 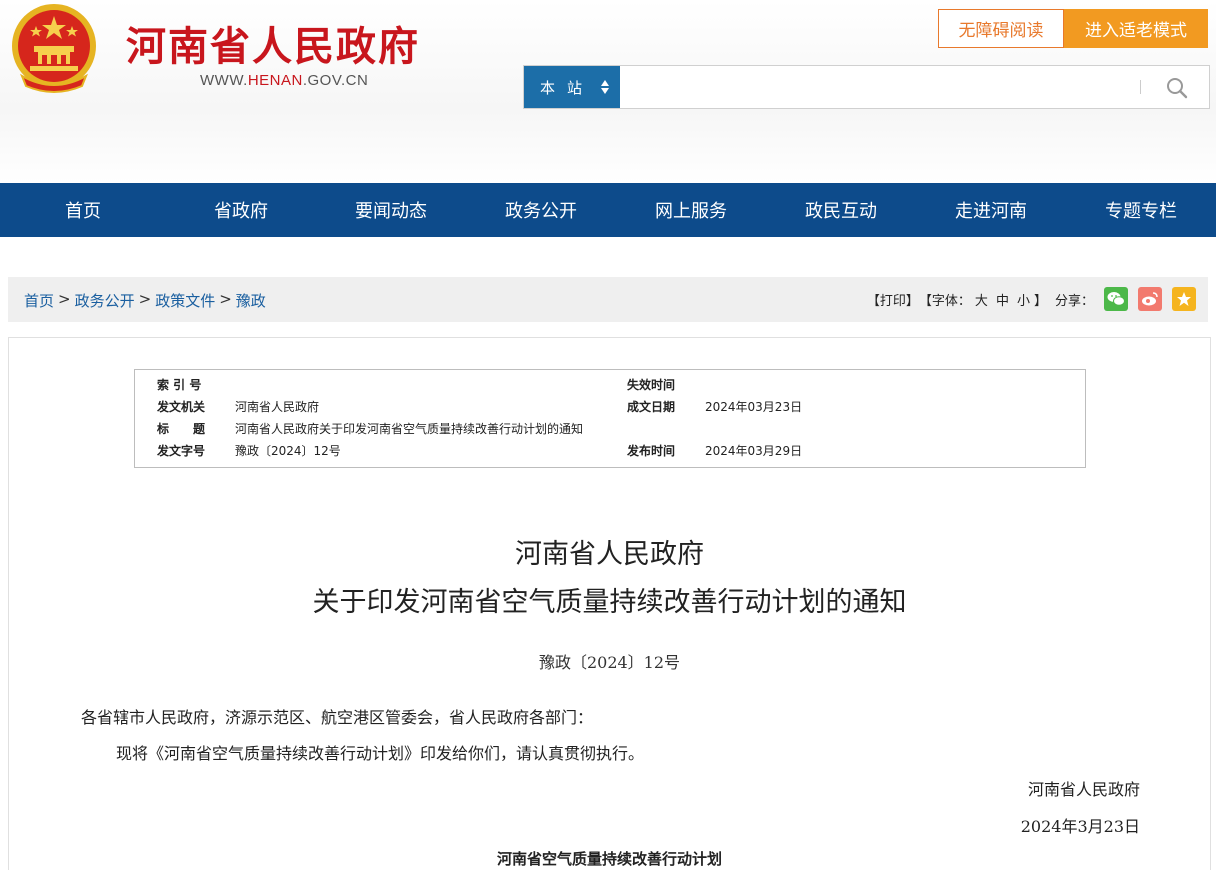 I want to click on nav-item-interaction: 政民互动, so click(x=841, y=210).